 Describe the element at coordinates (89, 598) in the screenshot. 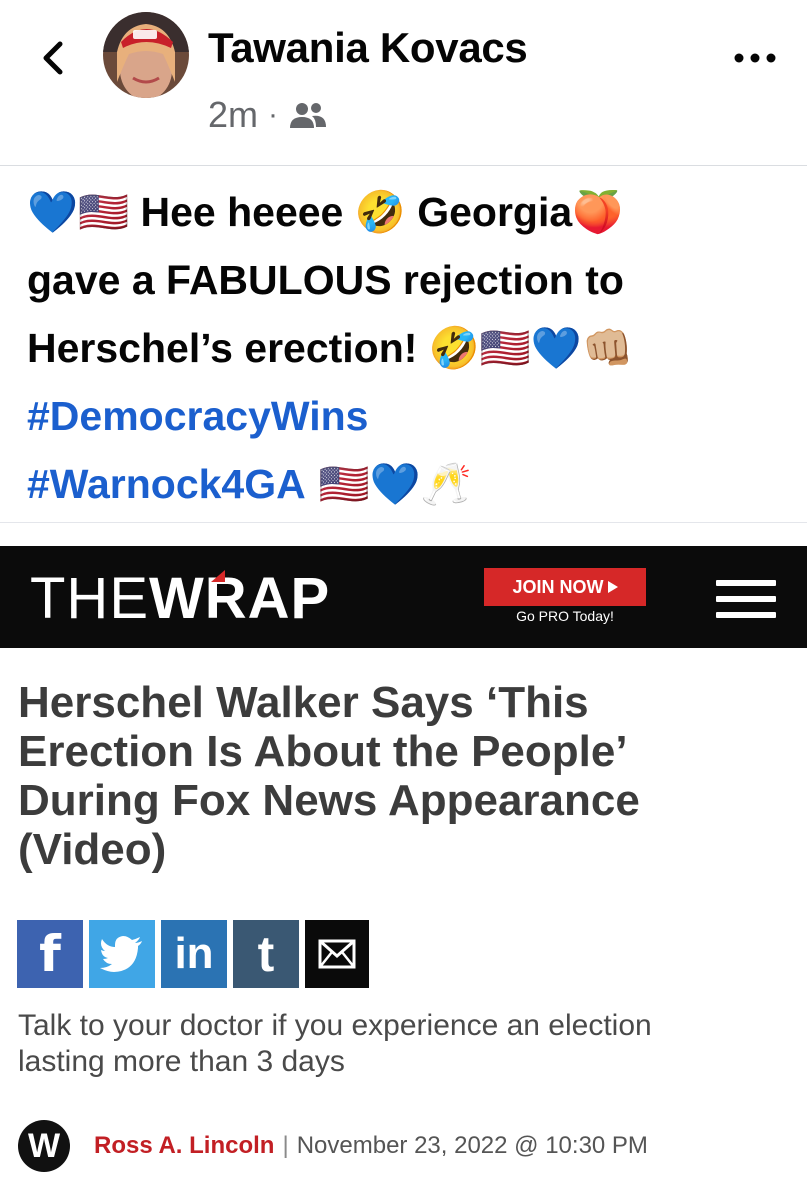

I see `logo-the: THE` at that location.